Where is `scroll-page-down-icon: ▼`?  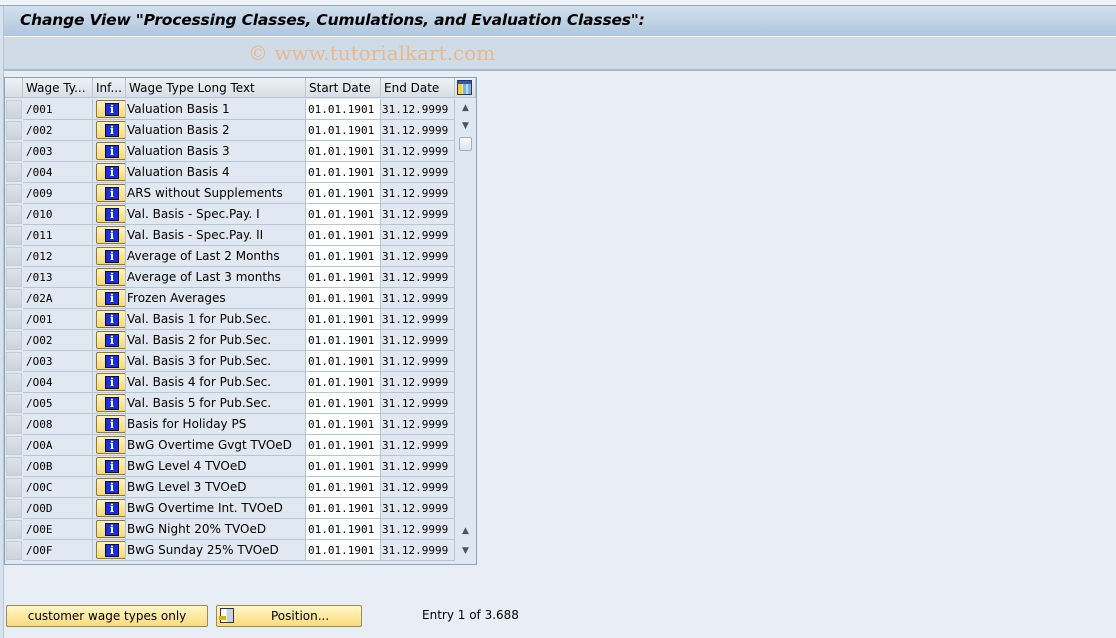 scroll-page-down-icon: ▼ is located at coordinates (465, 551).